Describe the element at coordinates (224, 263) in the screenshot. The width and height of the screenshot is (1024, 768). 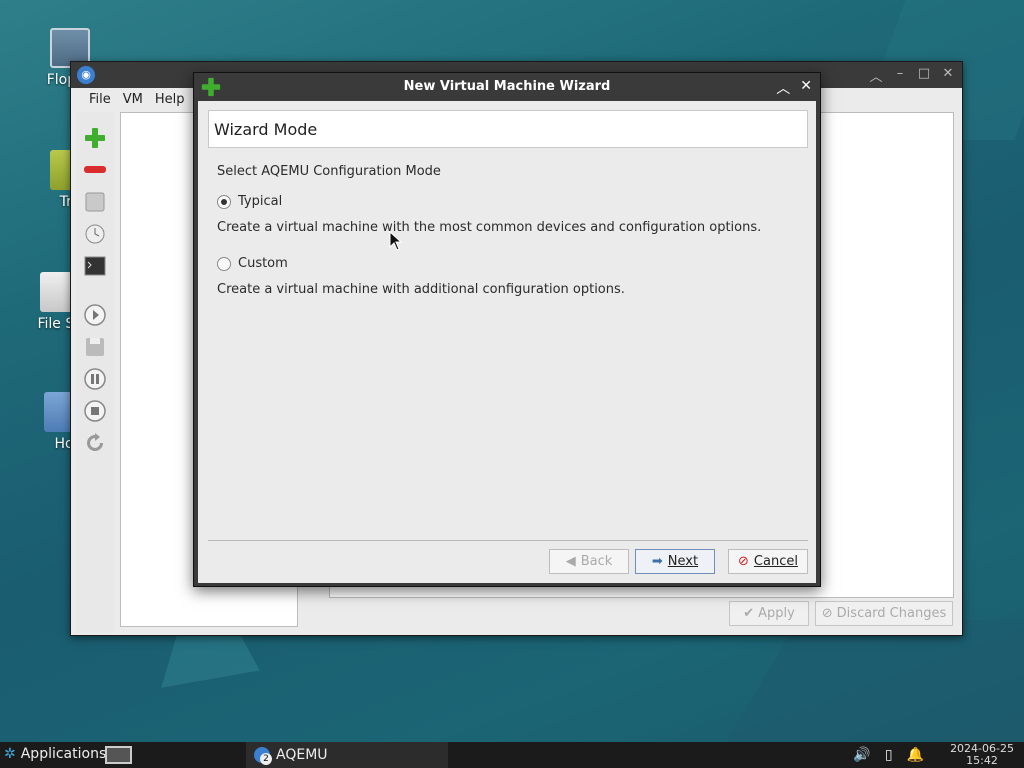
I see `custom-radio` at that location.